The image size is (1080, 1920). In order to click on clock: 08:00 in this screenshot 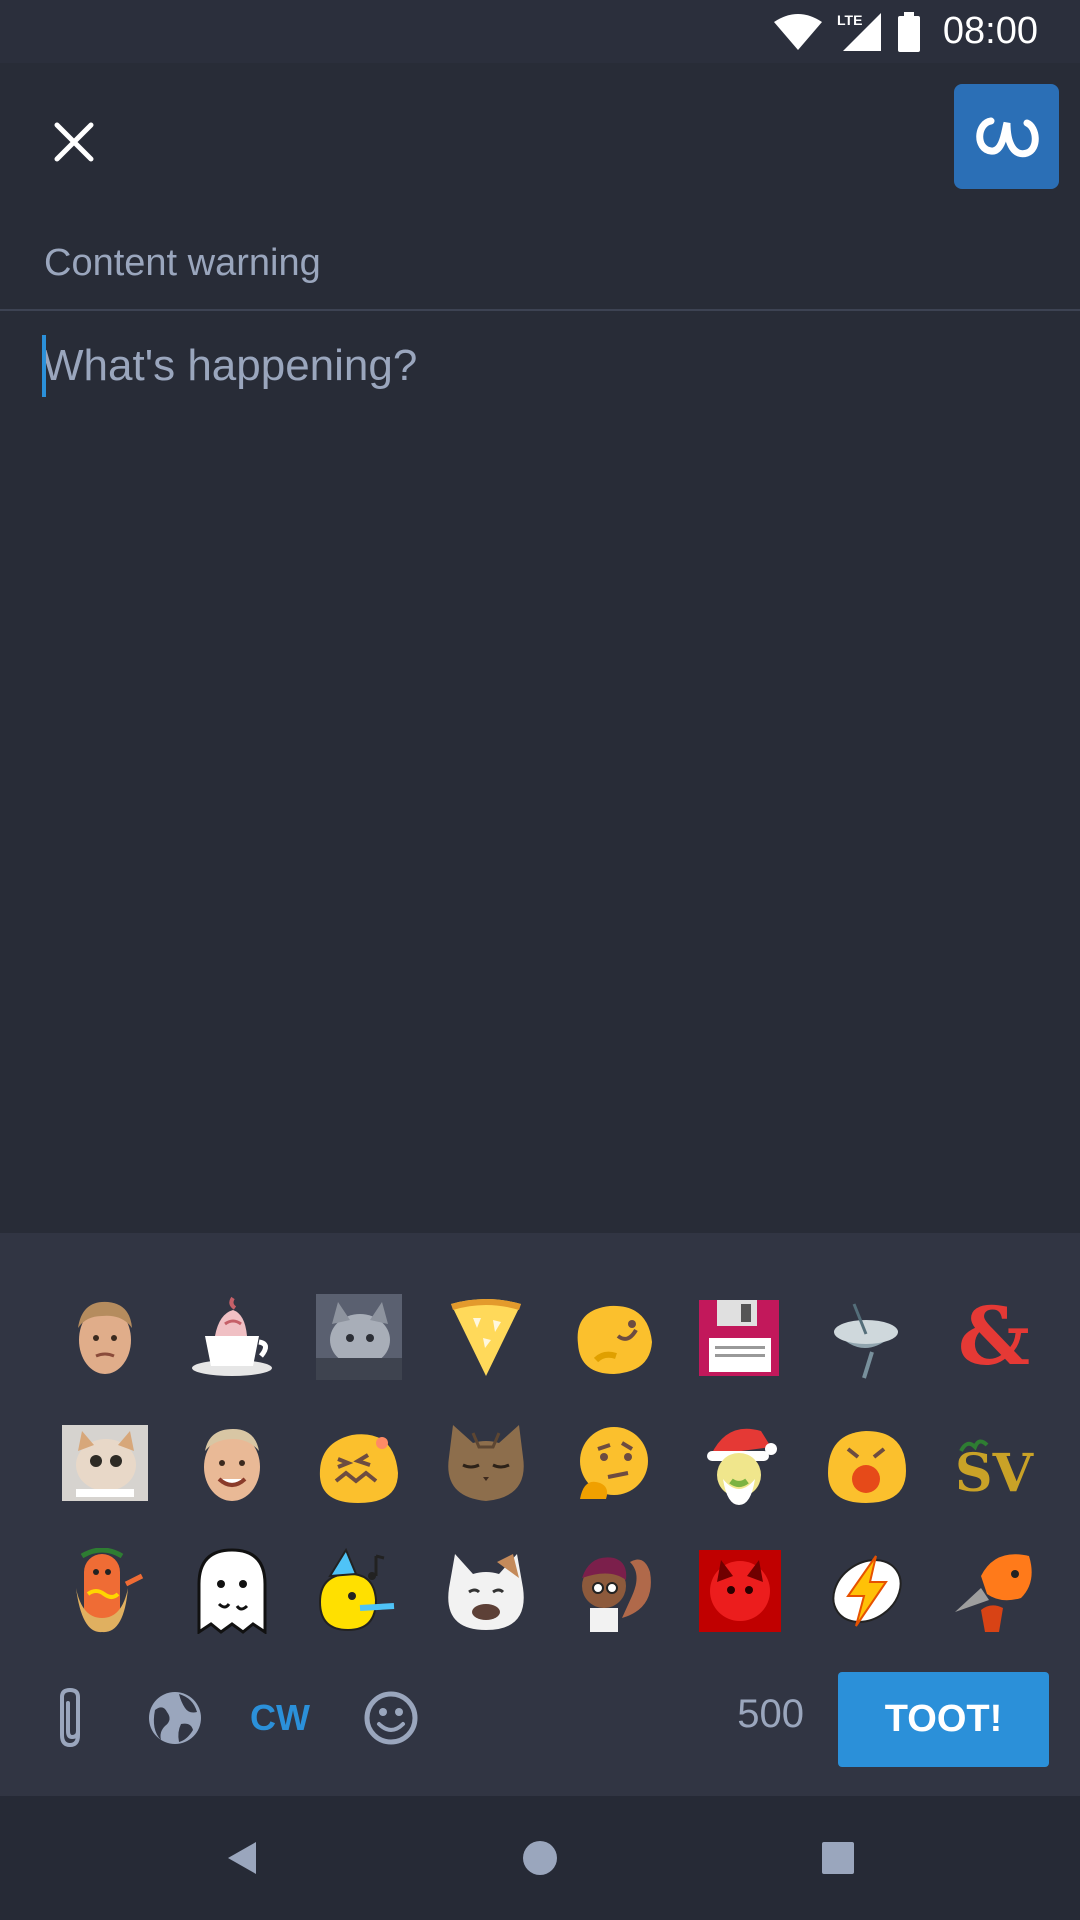, I will do `click(990, 31)`.